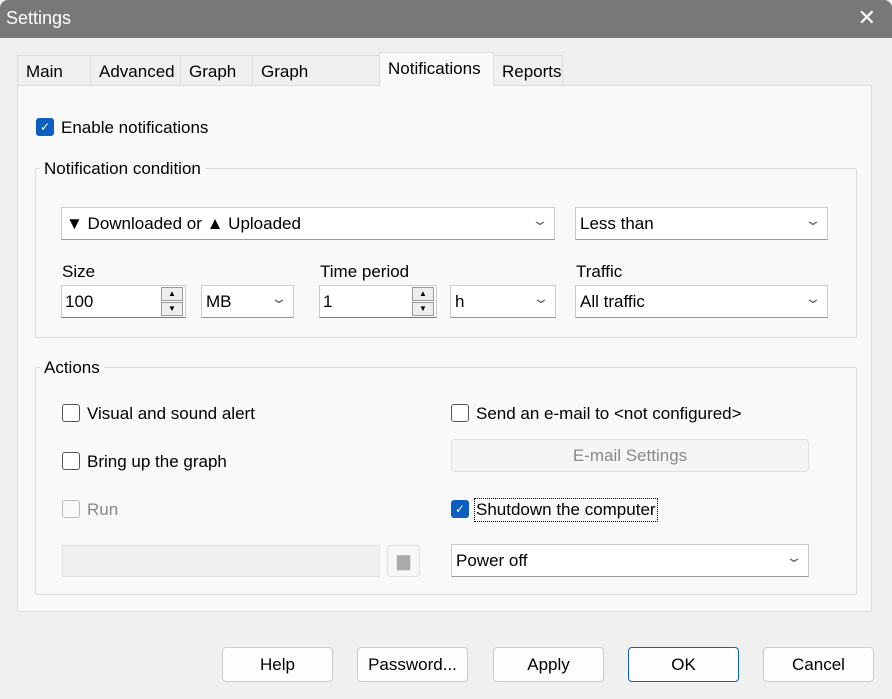  I want to click on group-legend: Notification condition, so click(122, 169).